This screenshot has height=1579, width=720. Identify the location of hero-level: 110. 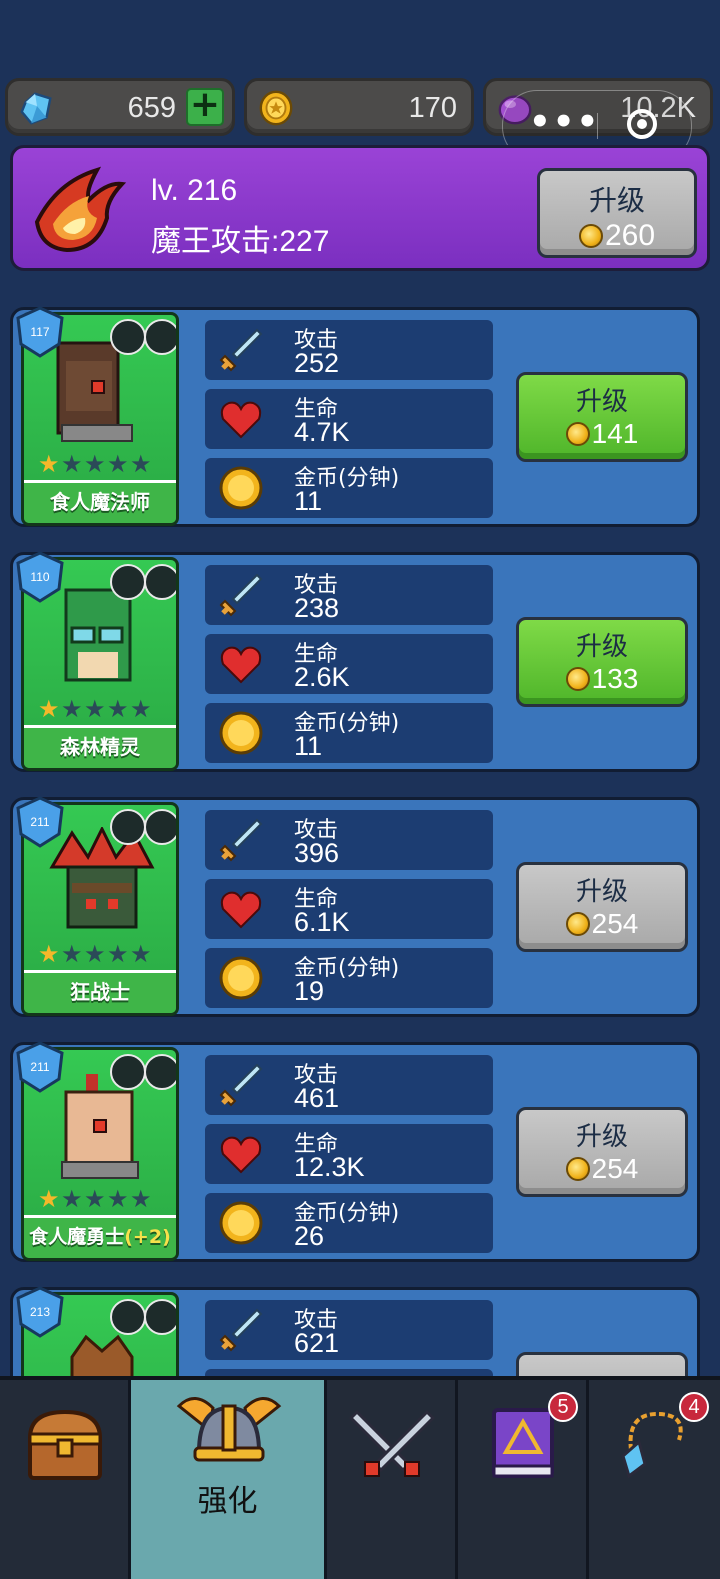
(40, 577).